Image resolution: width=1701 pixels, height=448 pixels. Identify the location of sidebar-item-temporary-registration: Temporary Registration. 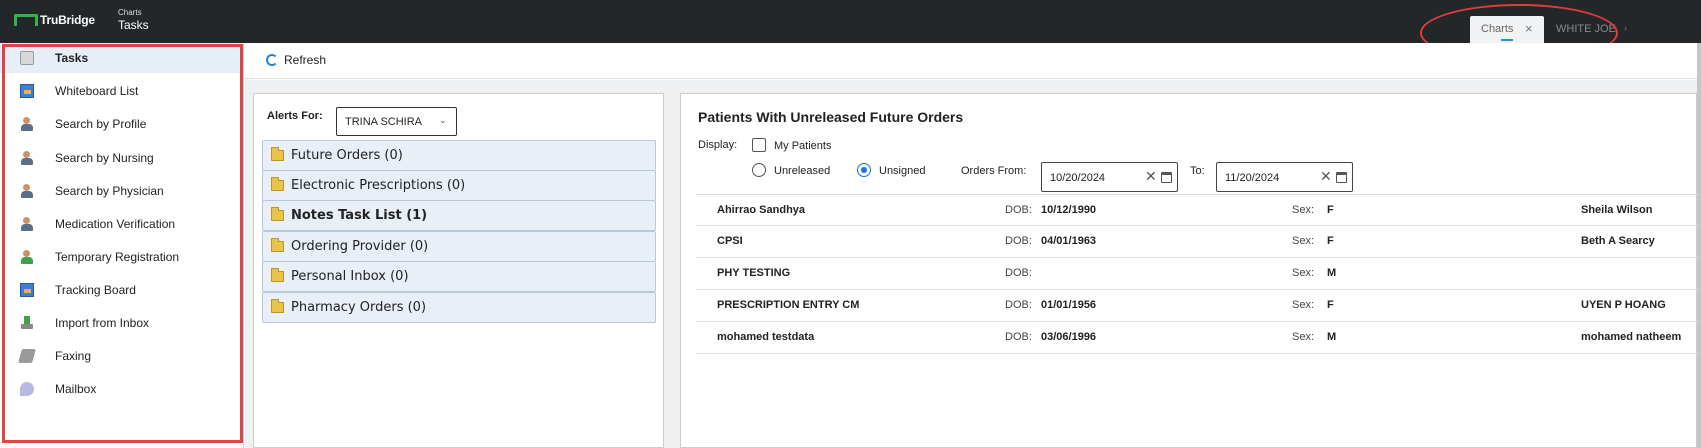
(120, 257).